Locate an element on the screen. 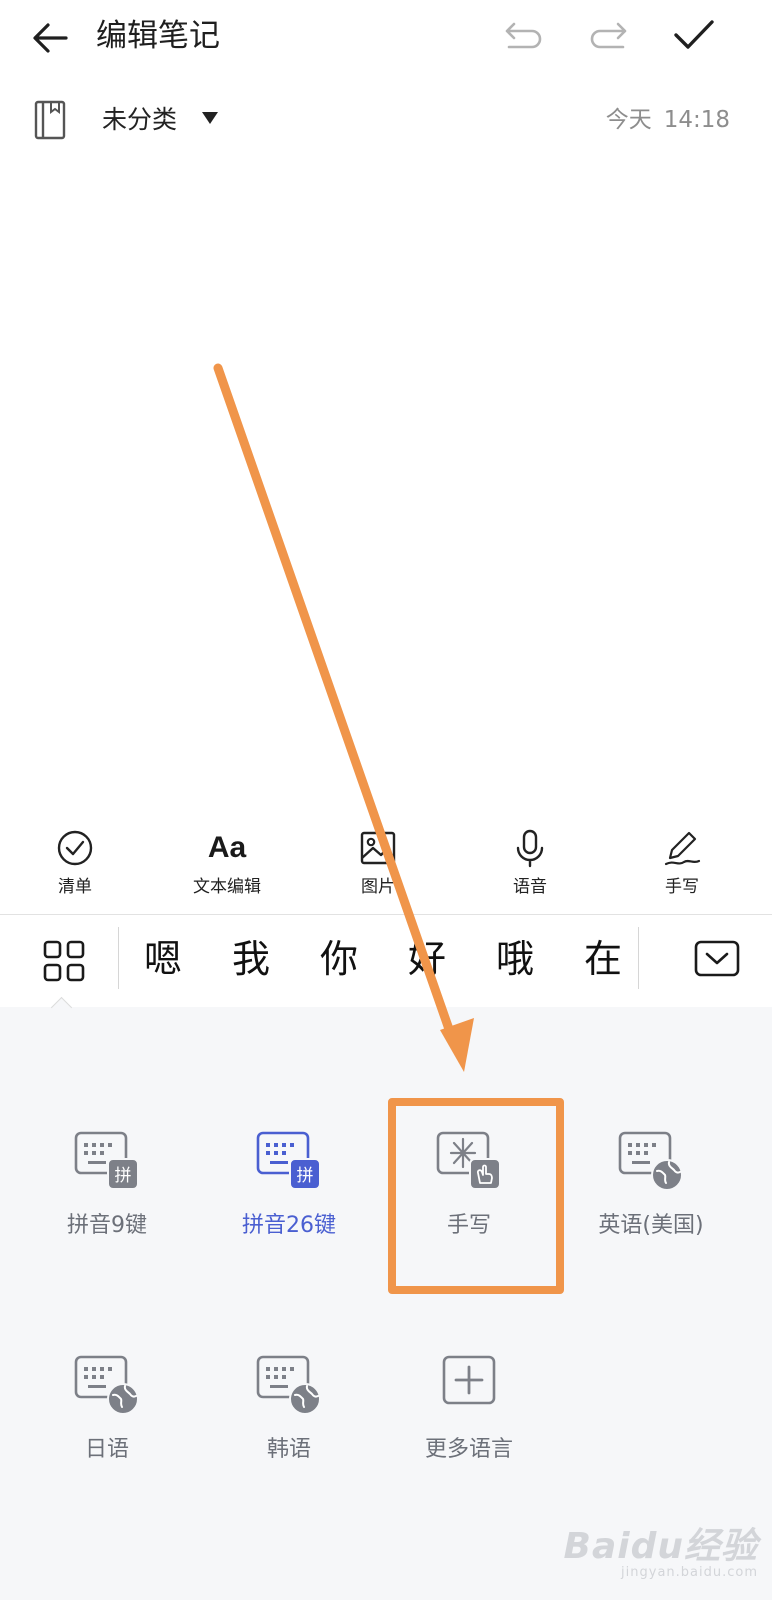  add-icon is located at coordinates (469, 1380).